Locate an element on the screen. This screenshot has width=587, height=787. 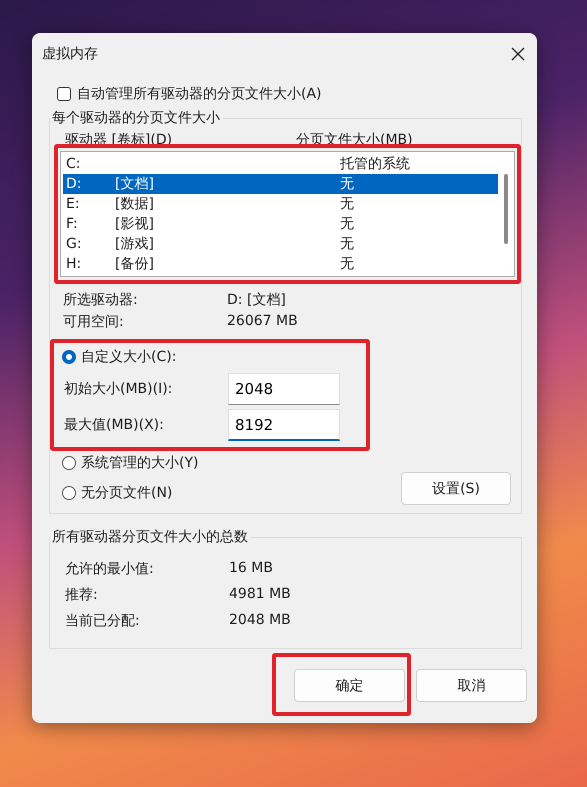
total-label: 允许的最小值: is located at coordinates (110, 569).